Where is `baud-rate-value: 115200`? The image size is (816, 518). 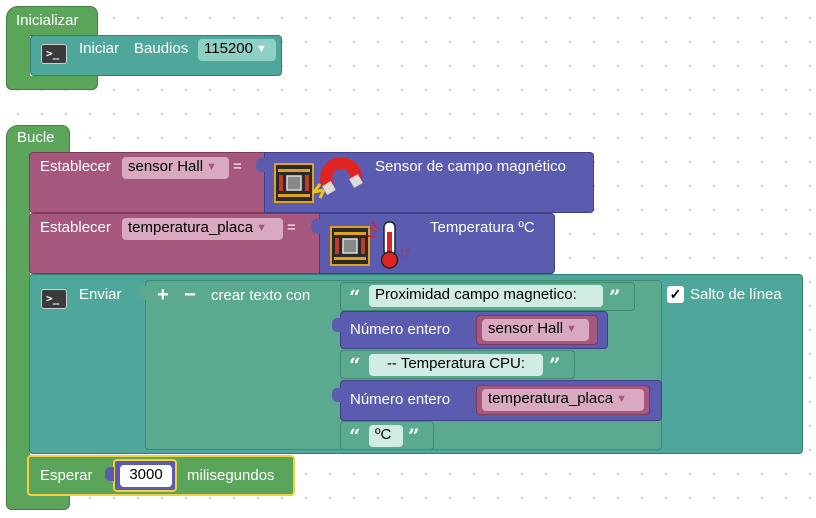
baud-rate-value: 115200 is located at coordinates (228, 48).